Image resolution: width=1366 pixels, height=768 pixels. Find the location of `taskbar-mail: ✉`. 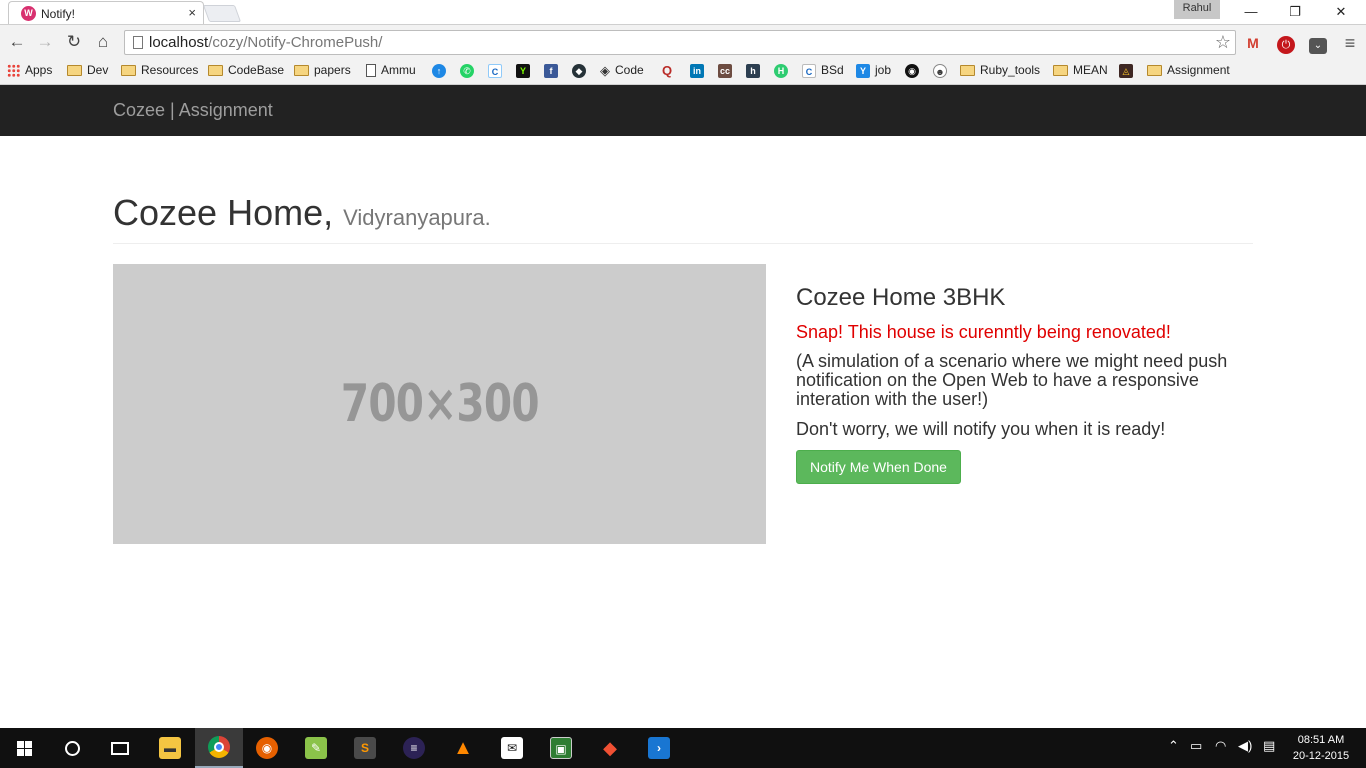

taskbar-mail: ✉ is located at coordinates (512, 748).